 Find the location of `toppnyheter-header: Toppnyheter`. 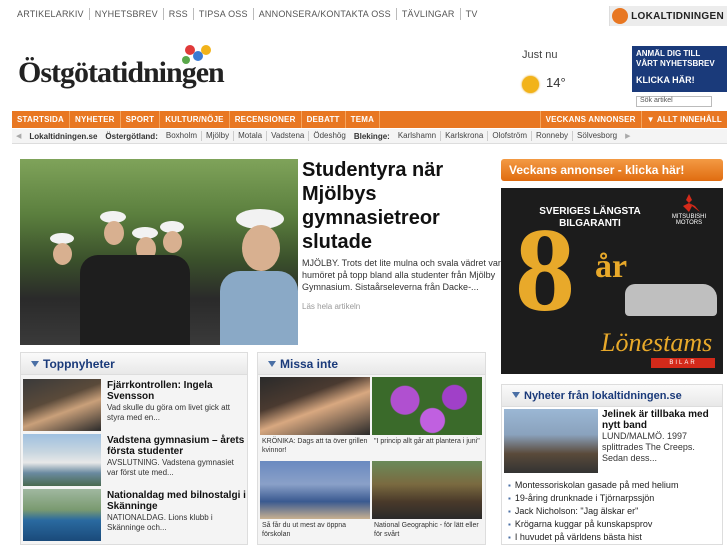

toppnyheter-header: Toppnyheter is located at coordinates (134, 364).